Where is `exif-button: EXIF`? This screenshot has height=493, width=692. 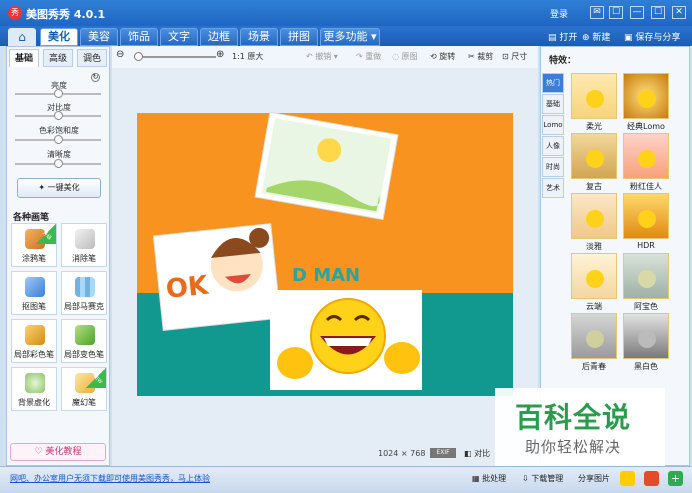
exif-button: EXIF is located at coordinates (443, 453).